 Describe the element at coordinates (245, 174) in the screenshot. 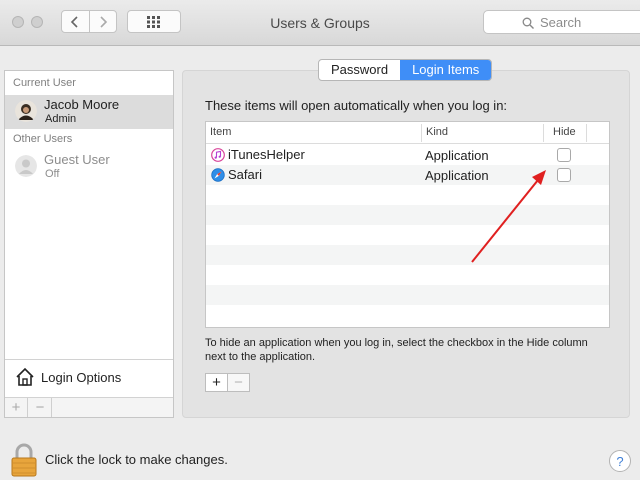

I see `row-item-name: Safari` at that location.